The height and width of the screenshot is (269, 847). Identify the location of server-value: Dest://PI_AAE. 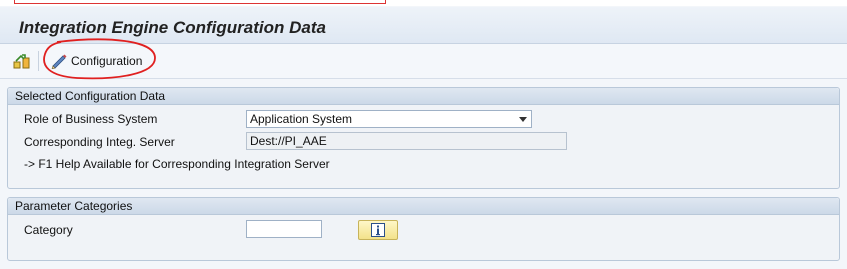
(288, 141).